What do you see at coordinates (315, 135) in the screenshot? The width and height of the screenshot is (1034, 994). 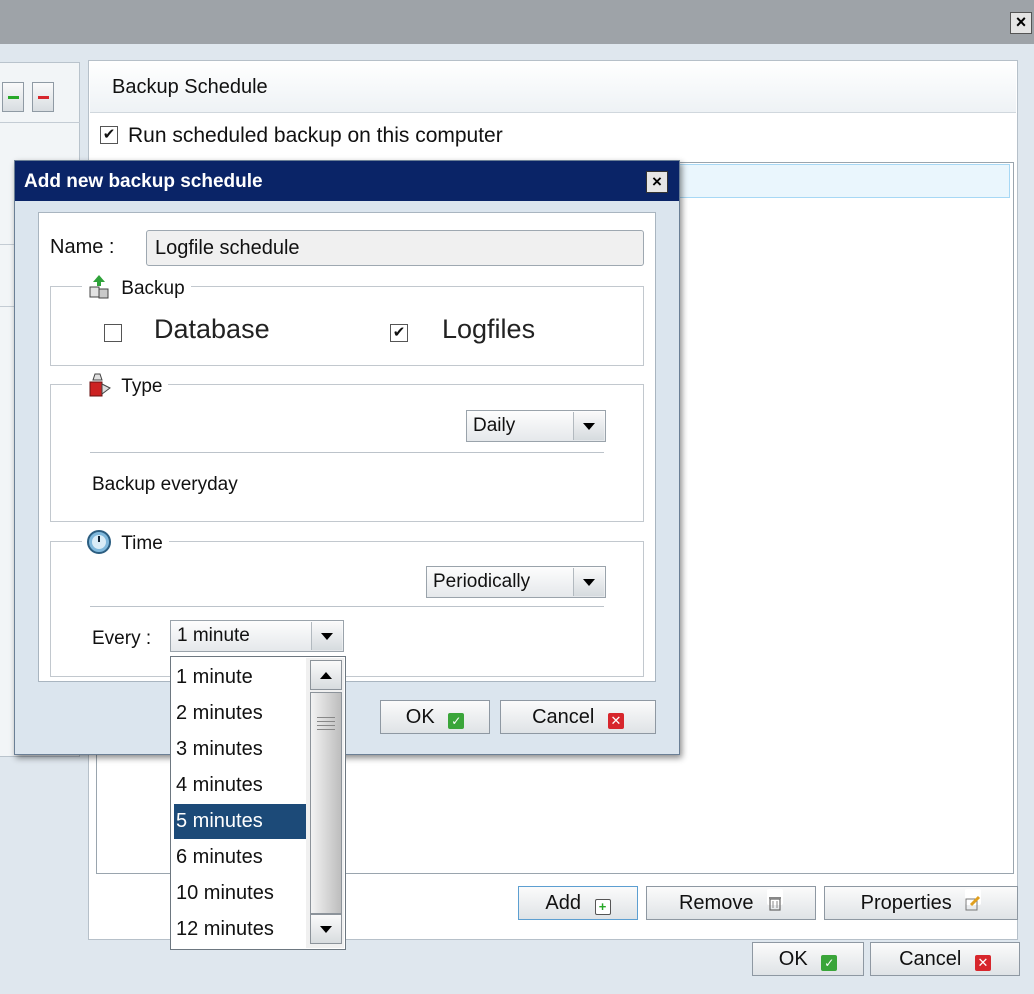 I see `run-scheduled-label: Run scheduled backup on this computer` at bounding box center [315, 135].